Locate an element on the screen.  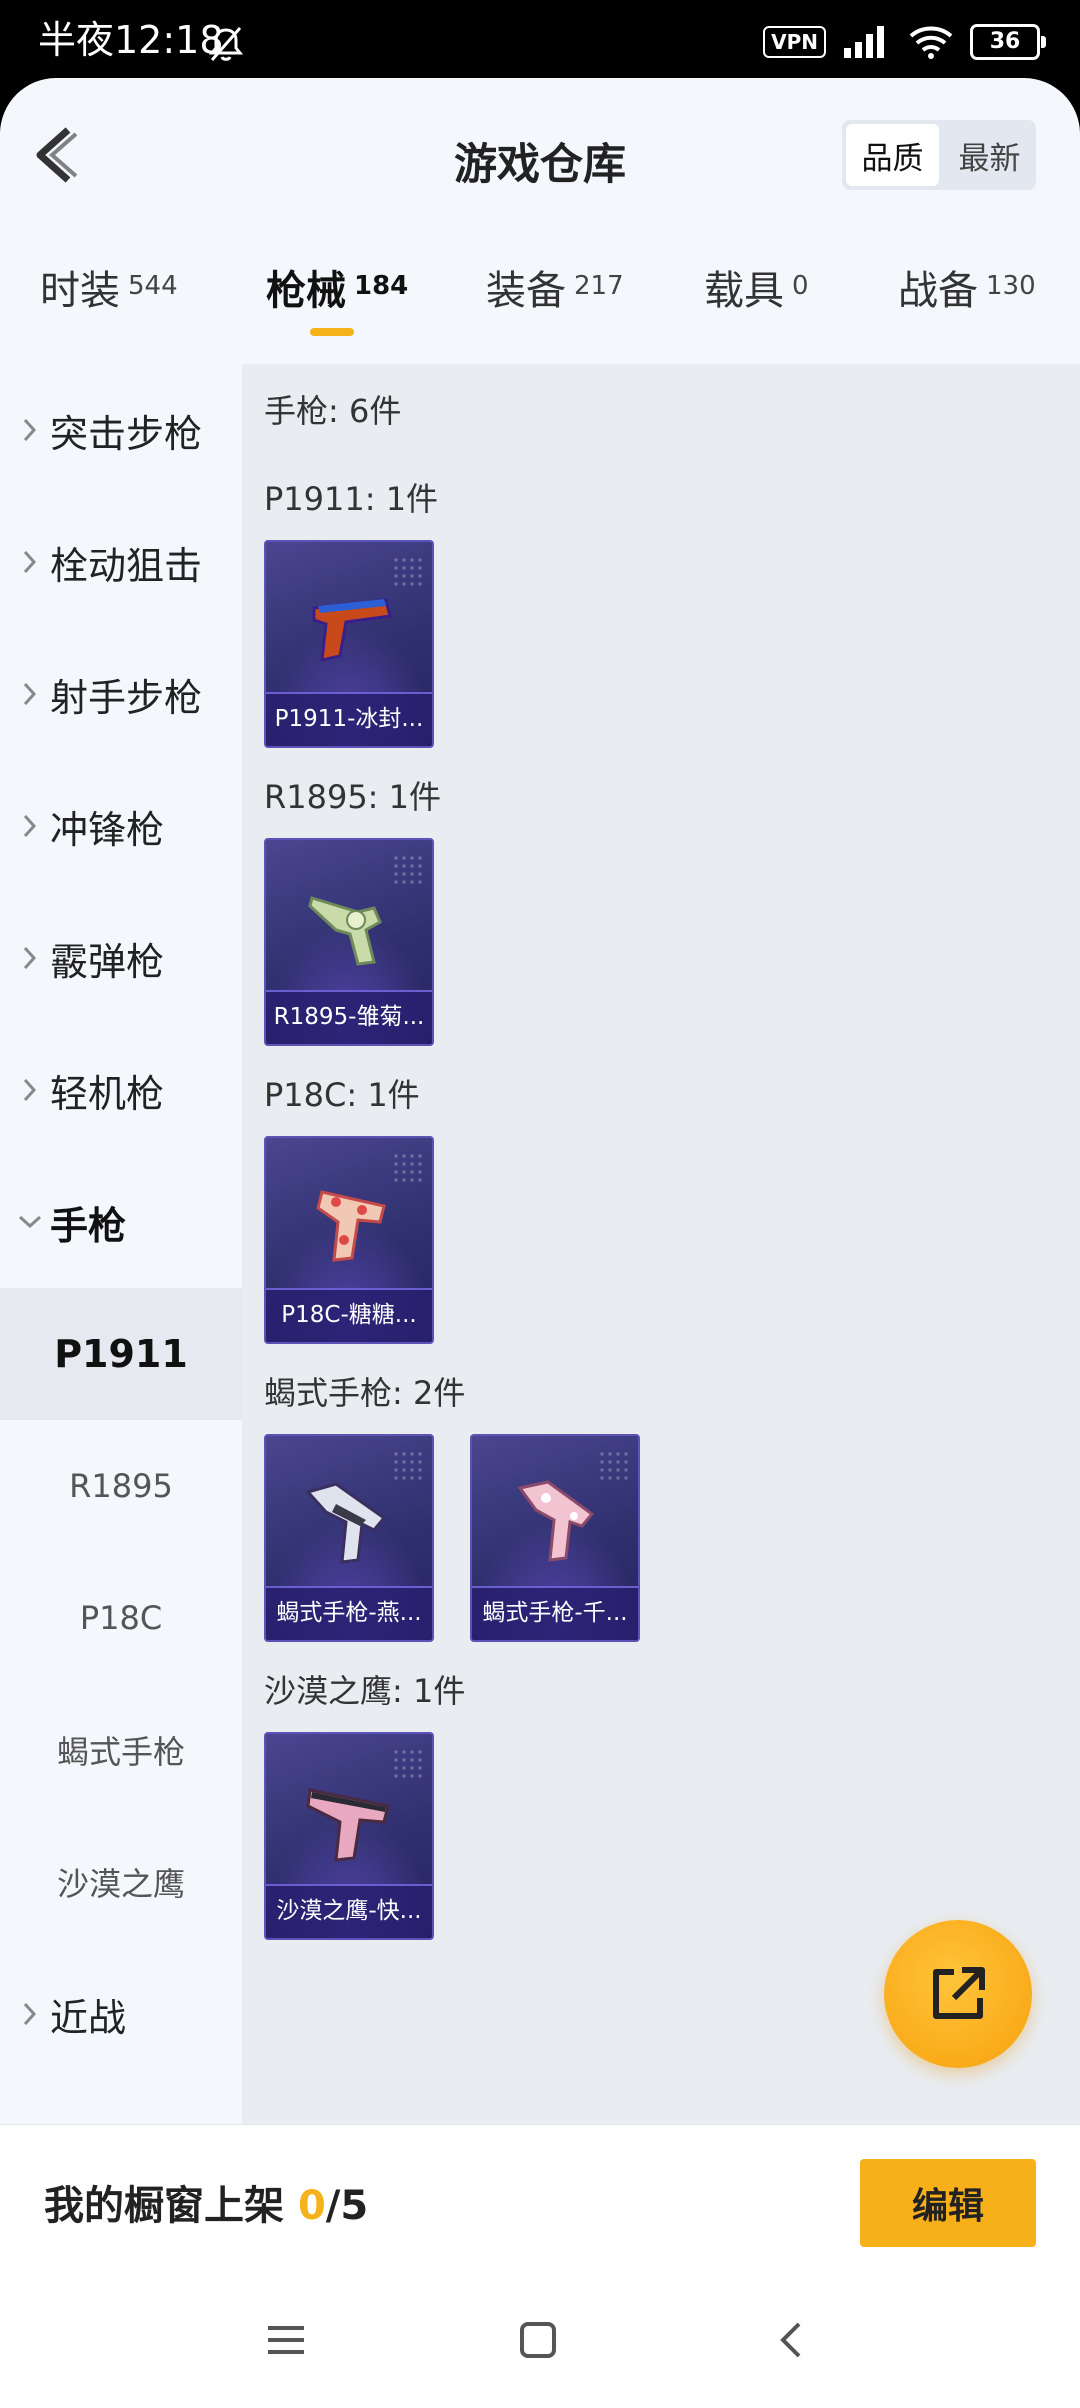
sidebar-subitem-scorpion: 蝎式手枪 is located at coordinates (121, 1750).